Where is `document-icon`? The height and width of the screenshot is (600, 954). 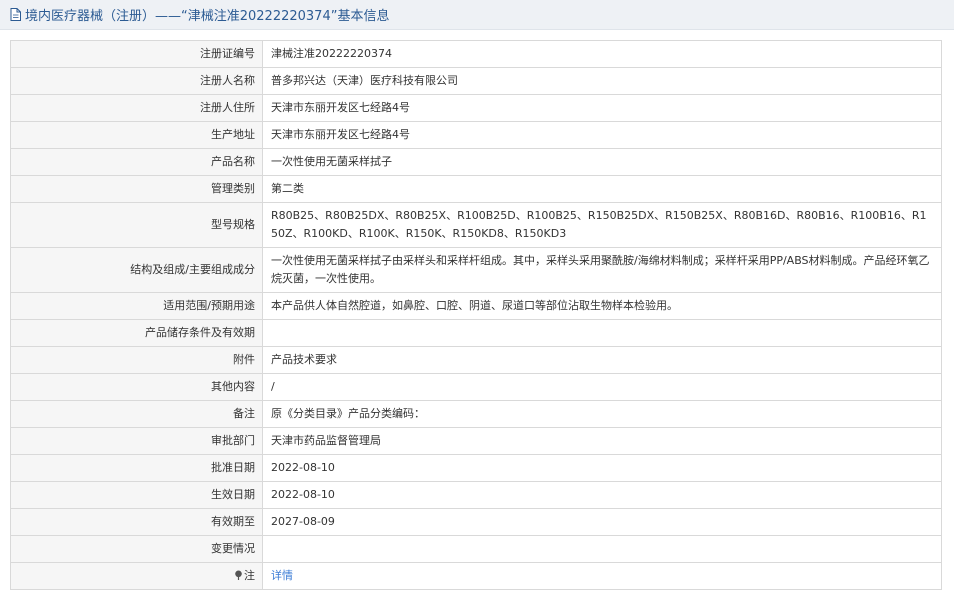
document-icon is located at coordinates (15, 15).